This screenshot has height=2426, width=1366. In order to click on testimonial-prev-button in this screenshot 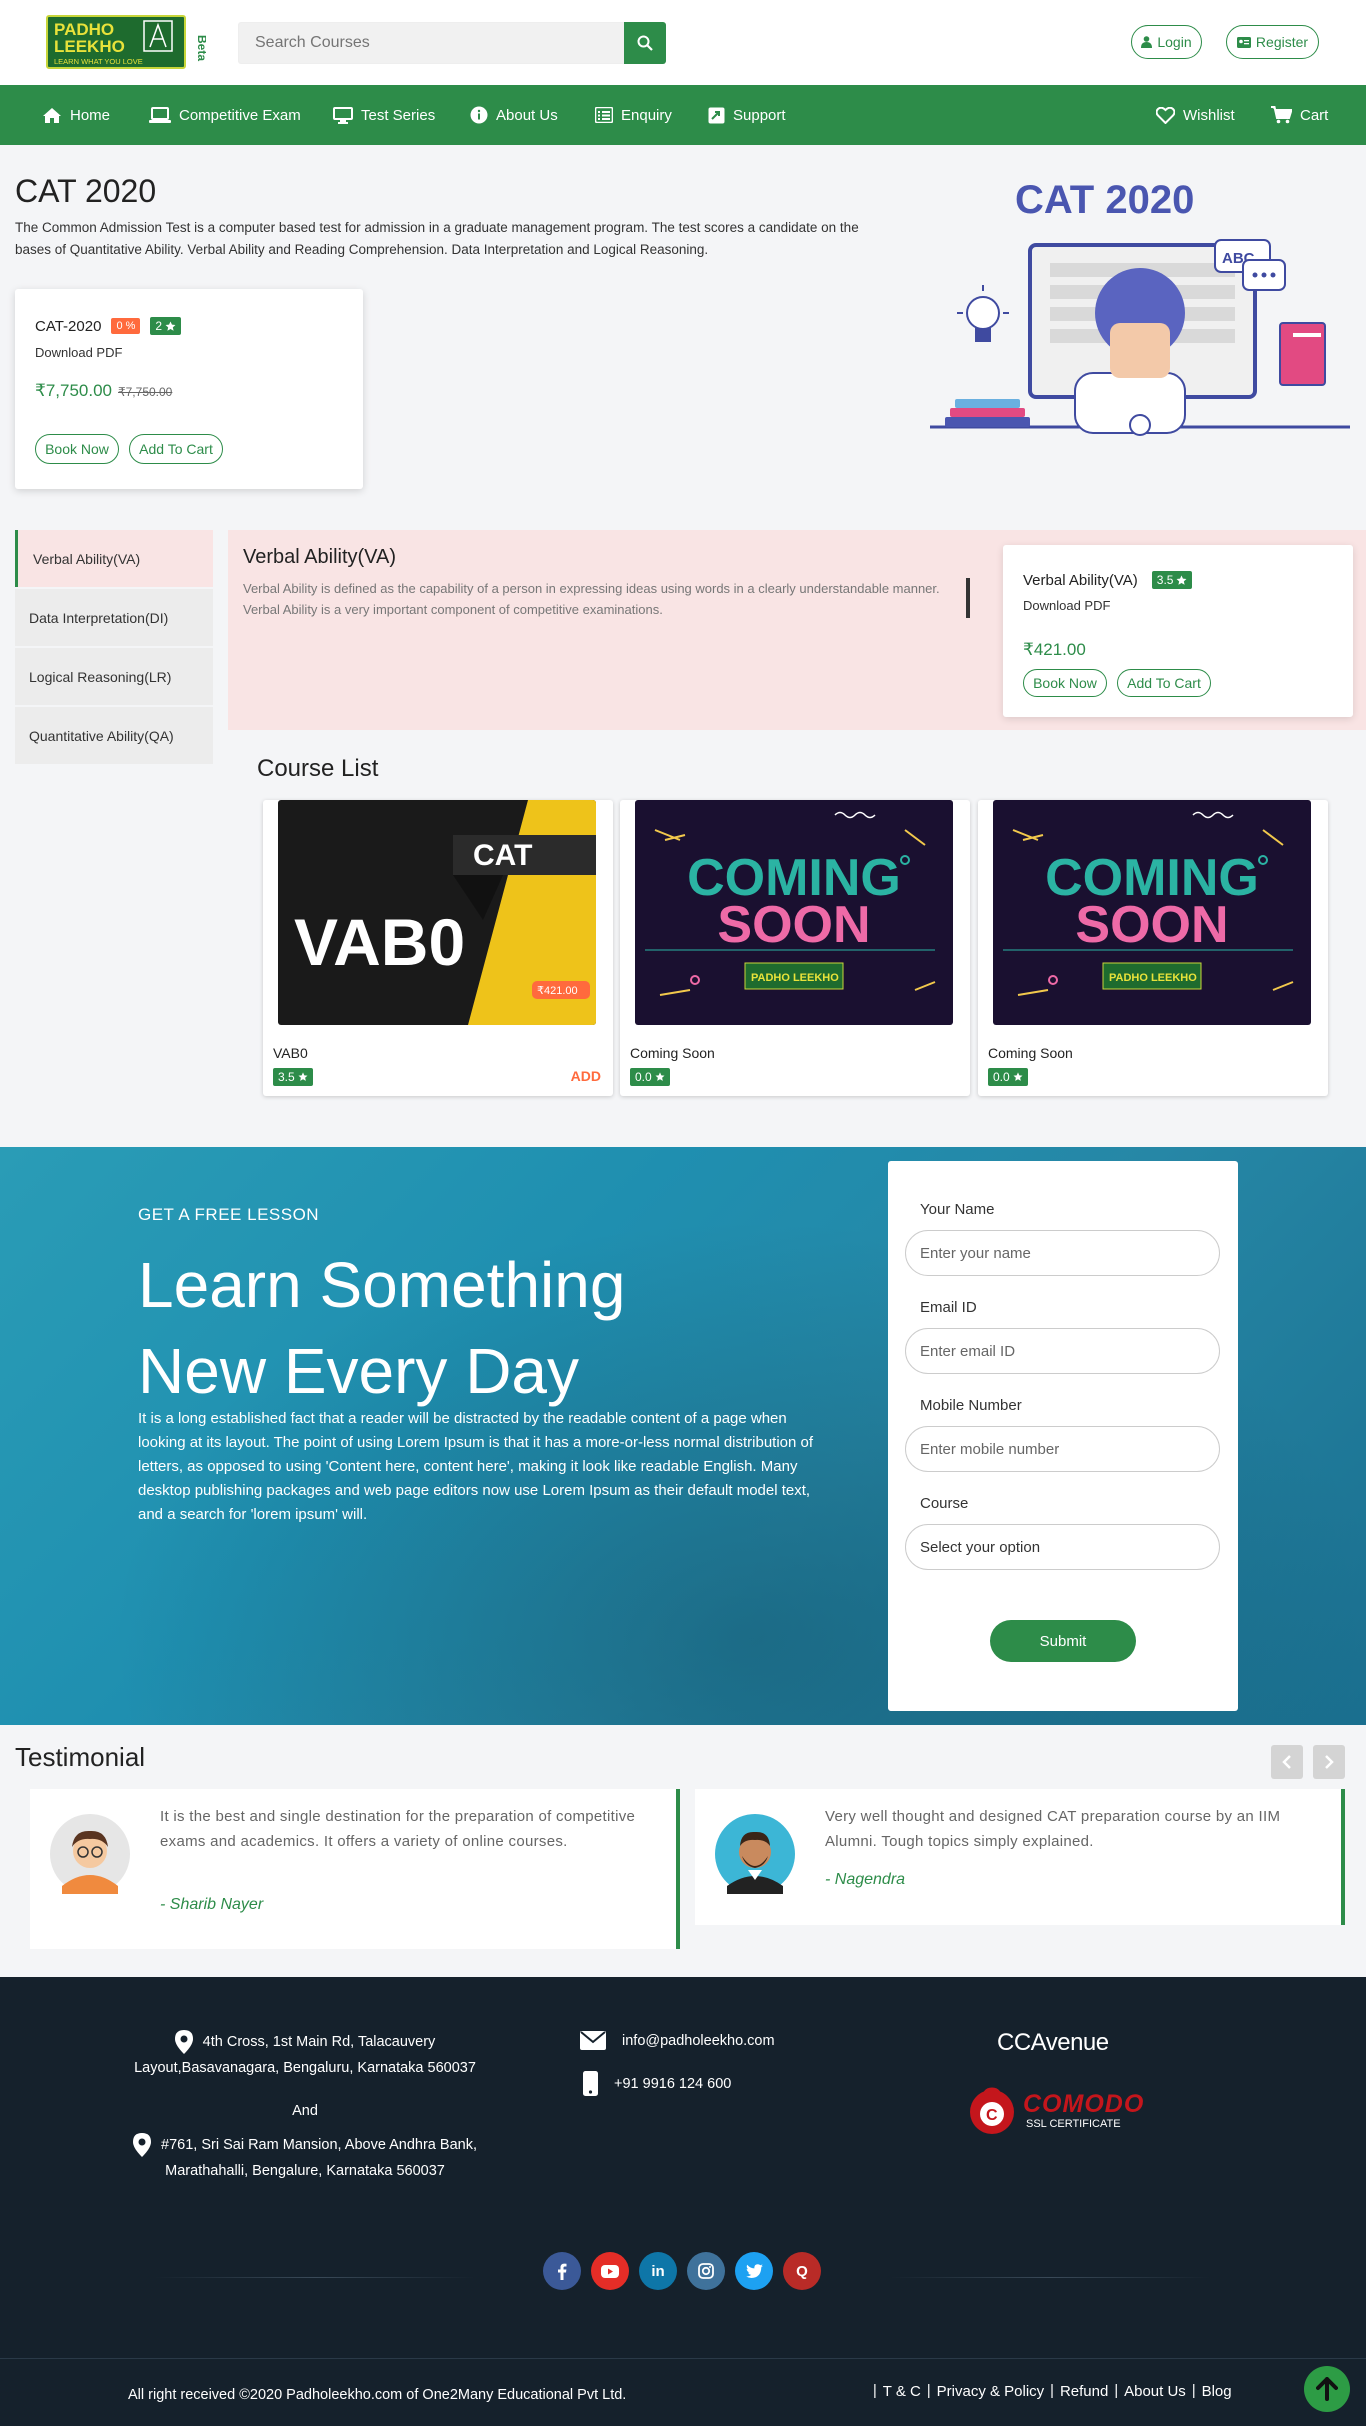, I will do `click(1287, 1762)`.